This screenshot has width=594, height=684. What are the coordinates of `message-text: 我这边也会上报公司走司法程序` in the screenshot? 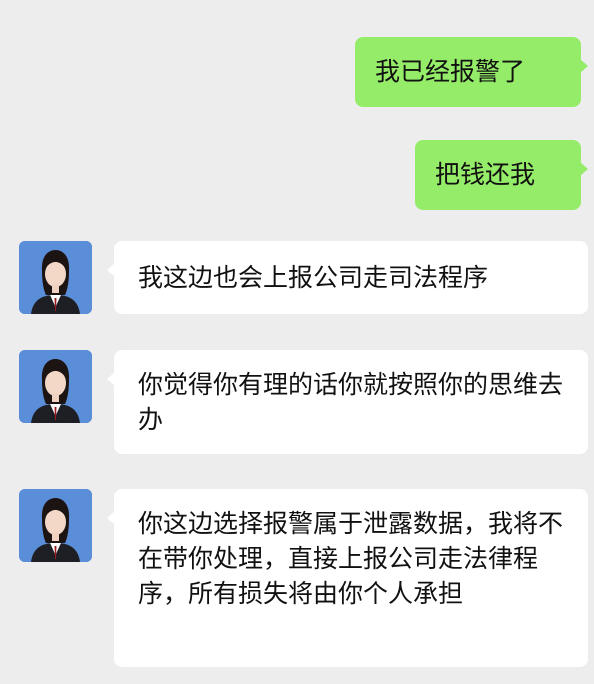 It's located at (313, 277).